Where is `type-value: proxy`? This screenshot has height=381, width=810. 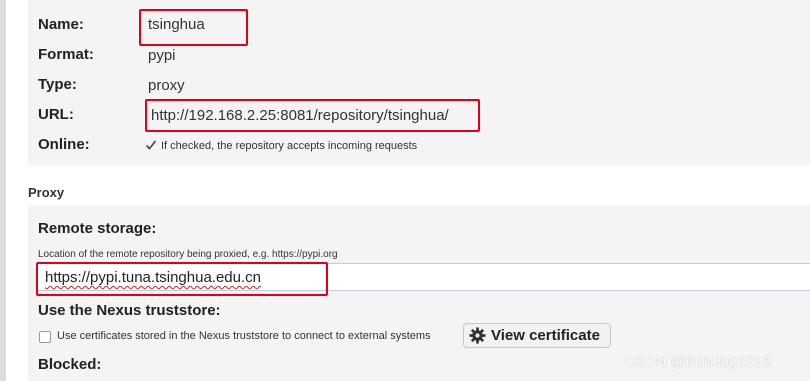
type-value: proxy is located at coordinates (166, 85).